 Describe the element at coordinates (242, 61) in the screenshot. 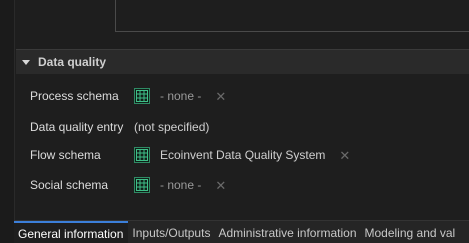

I see `section-header: Data quality` at that location.